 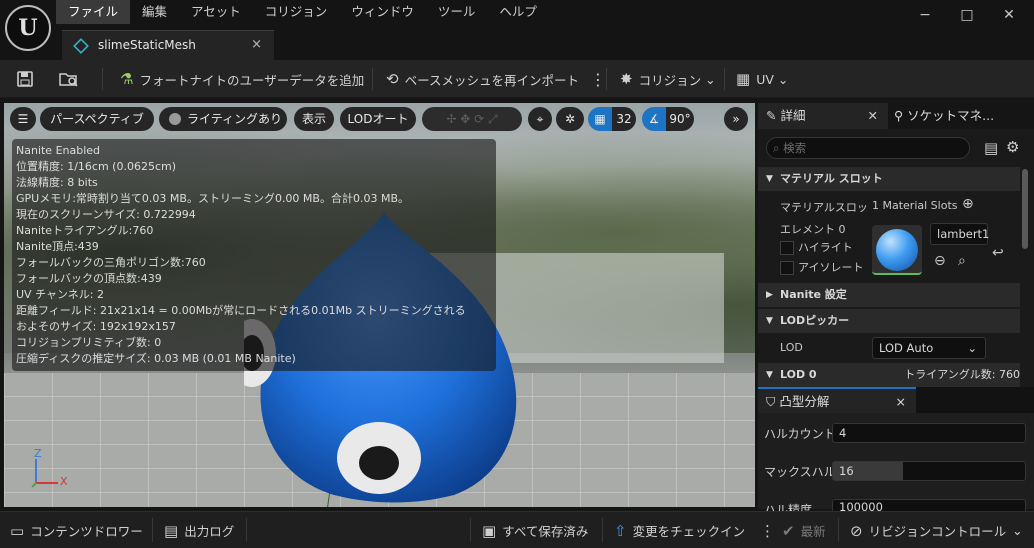 I want to click on nanite-settings-section: ▶ Nanite 設定, so click(x=889, y=295).